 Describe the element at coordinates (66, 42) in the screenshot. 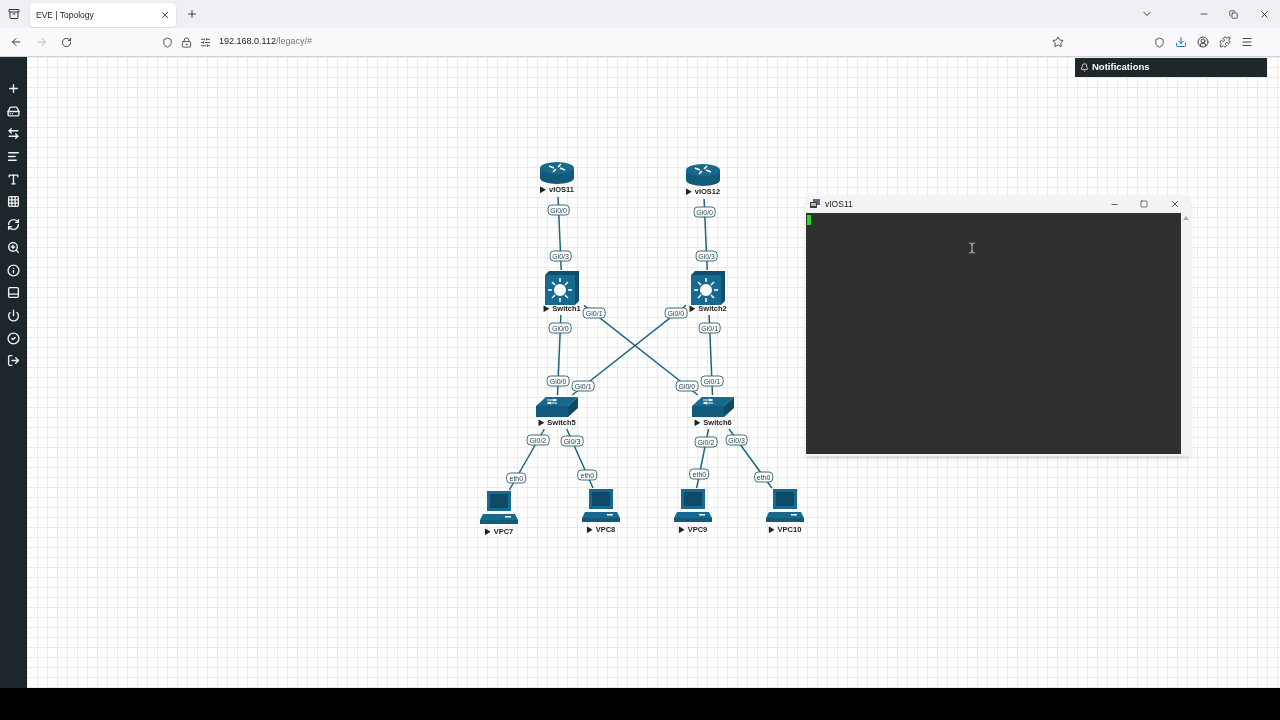

I see `reload-icon` at that location.